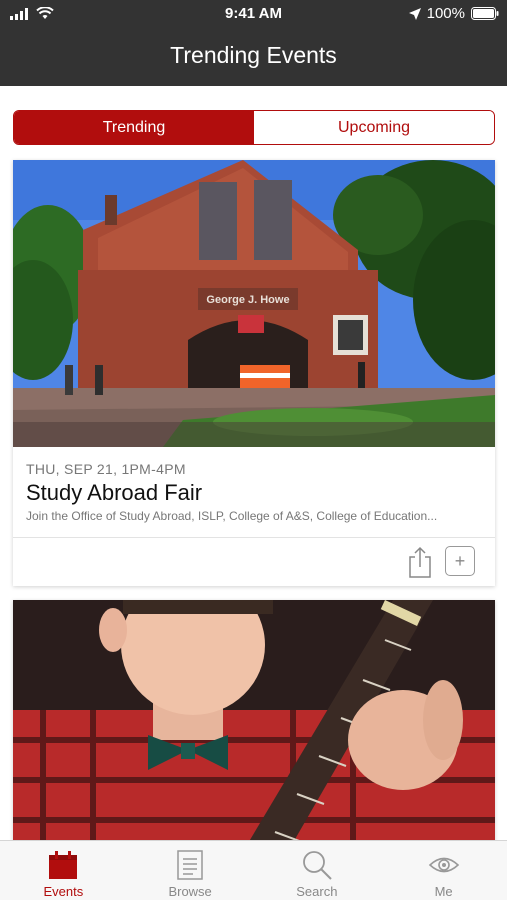 This screenshot has width=507, height=900. I want to click on add-icon: +, so click(460, 560).